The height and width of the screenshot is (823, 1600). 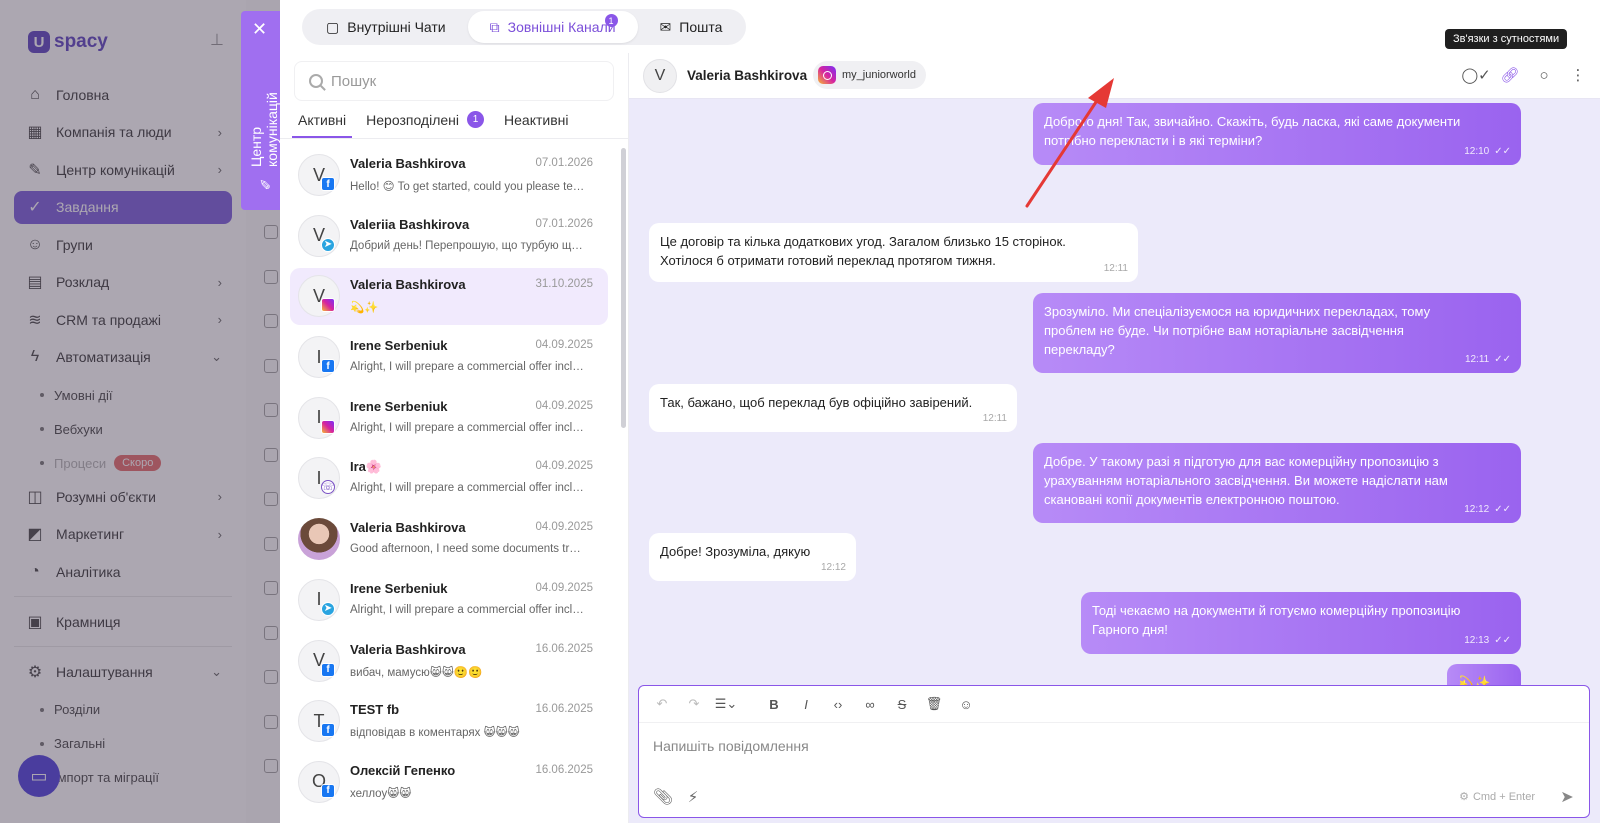 What do you see at coordinates (663, 797) in the screenshot?
I see `attachment-icon: 📎︎` at bounding box center [663, 797].